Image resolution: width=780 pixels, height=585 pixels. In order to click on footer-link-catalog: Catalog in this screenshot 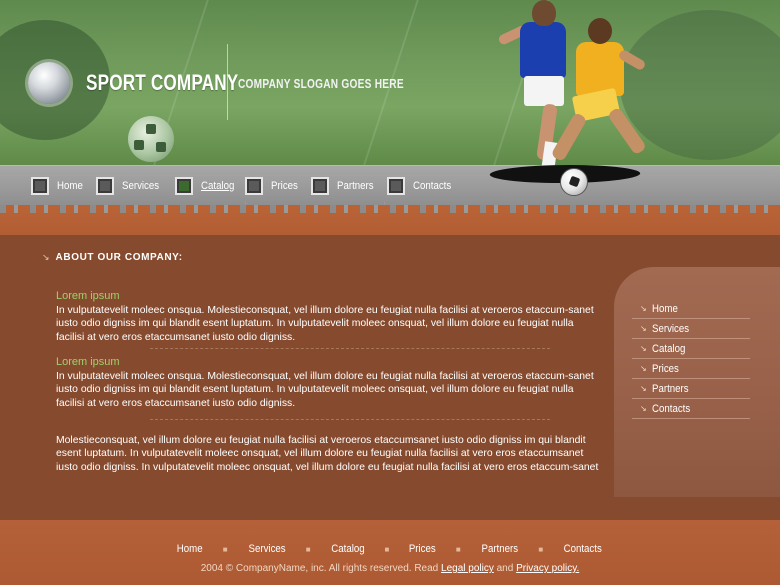, I will do `click(347, 549)`.